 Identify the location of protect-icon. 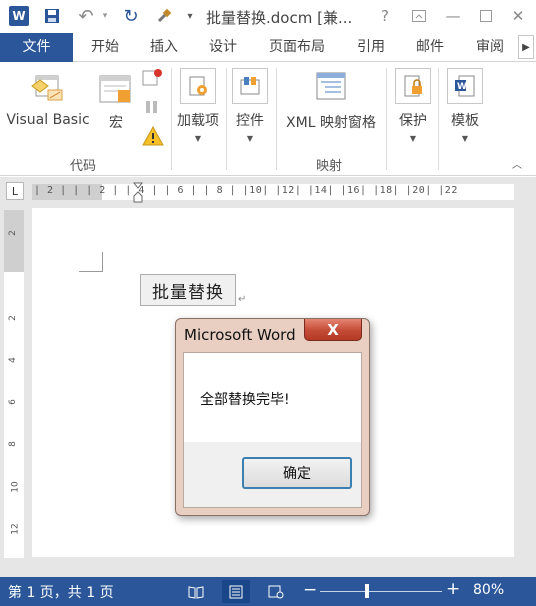
(413, 86).